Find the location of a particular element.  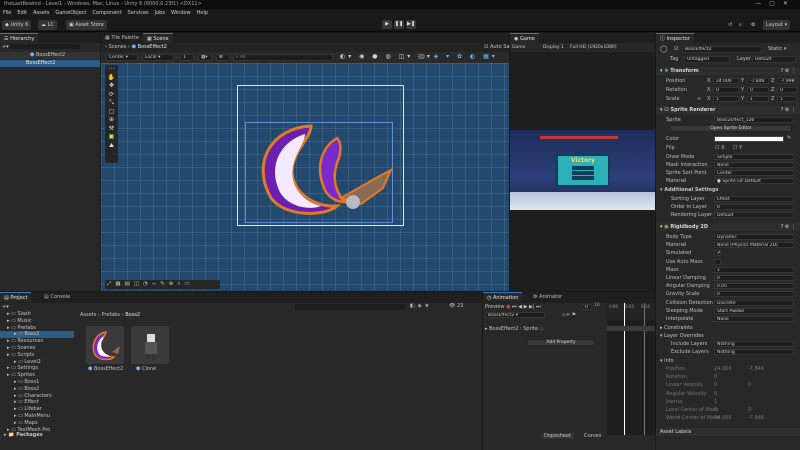

rigidbody-prop-value: None (Physics Material 2D) is located at coordinates (754, 245).